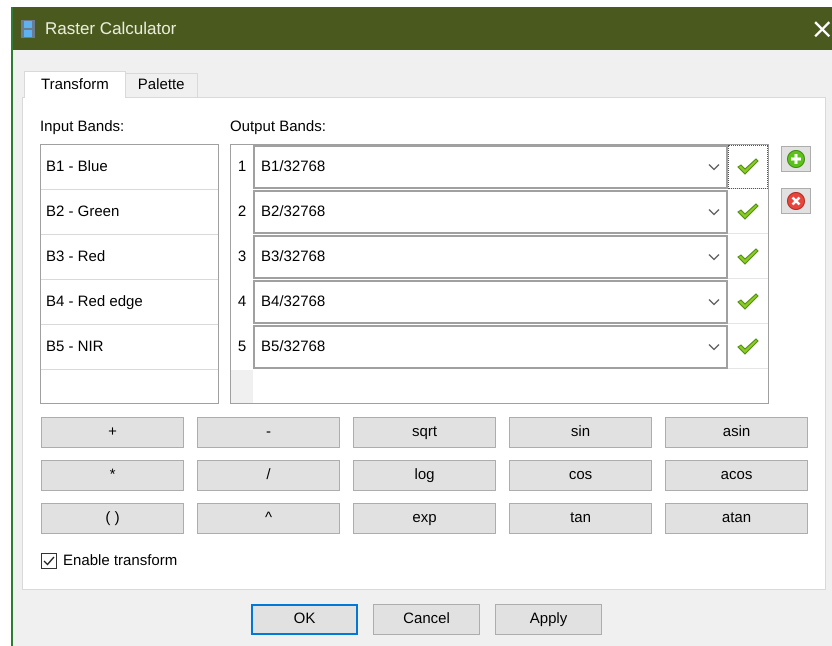 The image size is (832, 646). What do you see at coordinates (304, 619) in the screenshot?
I see `dialog-button: OK` at bounding box center [304, 619].